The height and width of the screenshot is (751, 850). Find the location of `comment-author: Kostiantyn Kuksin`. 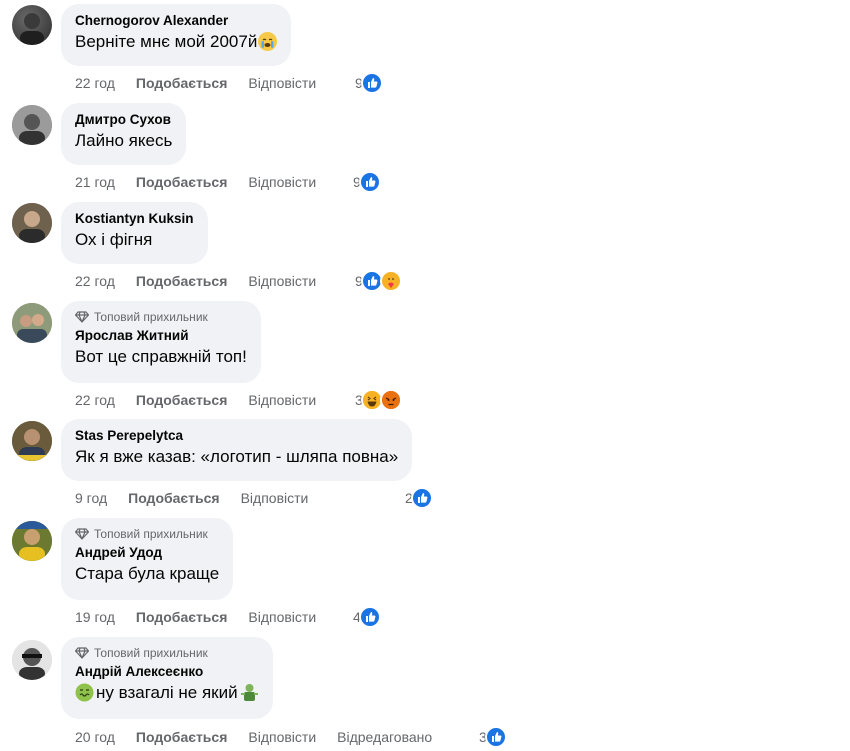

comment-author: Kostiantyn Kuksin is located at coordinates (134, 218).